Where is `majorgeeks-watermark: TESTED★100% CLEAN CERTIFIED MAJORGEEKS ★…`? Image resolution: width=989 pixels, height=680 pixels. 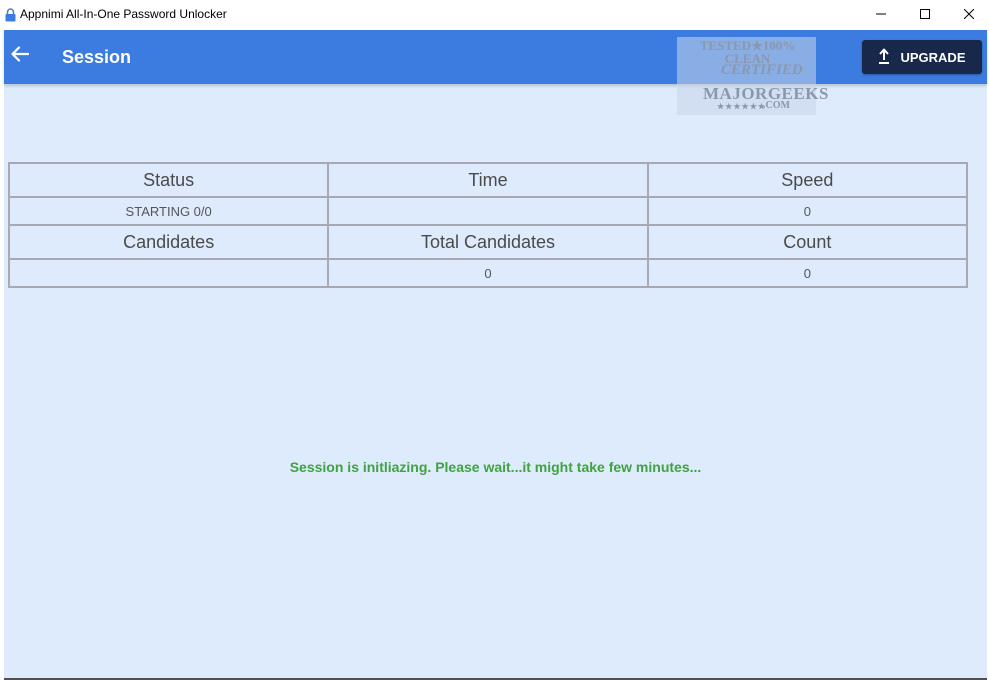 majorgeeks-watermark: TESTED★100% CLEAN CERTIFIED MAJORGEEKS ★… is located at coordinates (752, 76).